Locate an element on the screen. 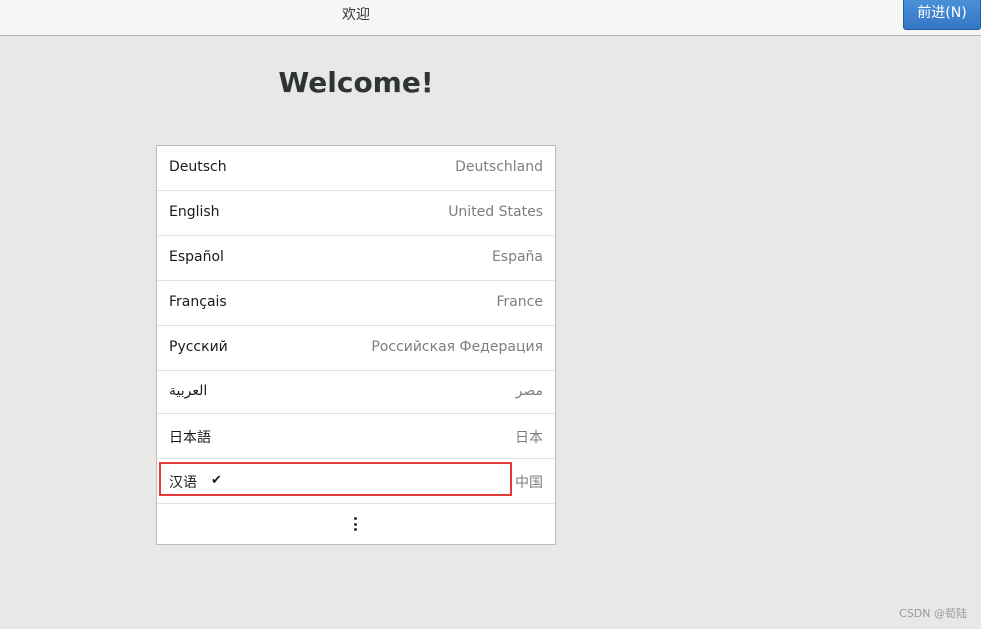 This screenshot has height=629, width=981. language-name: 汉语 is located at coordinates (183, 483).